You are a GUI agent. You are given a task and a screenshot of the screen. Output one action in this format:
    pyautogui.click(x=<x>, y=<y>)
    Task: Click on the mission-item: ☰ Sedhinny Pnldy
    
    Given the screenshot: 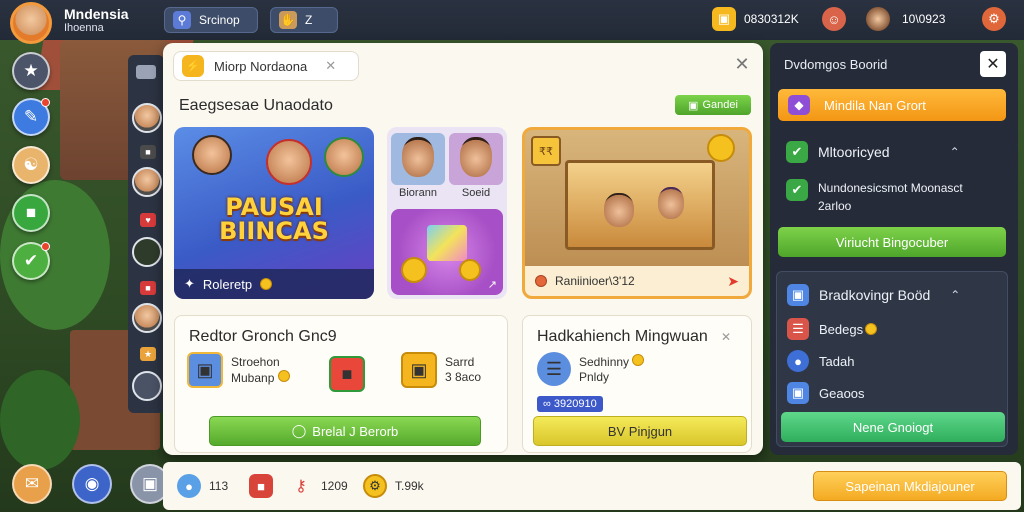 What is the action you would take?
    pyautogui.click(x=591, y=369)
    